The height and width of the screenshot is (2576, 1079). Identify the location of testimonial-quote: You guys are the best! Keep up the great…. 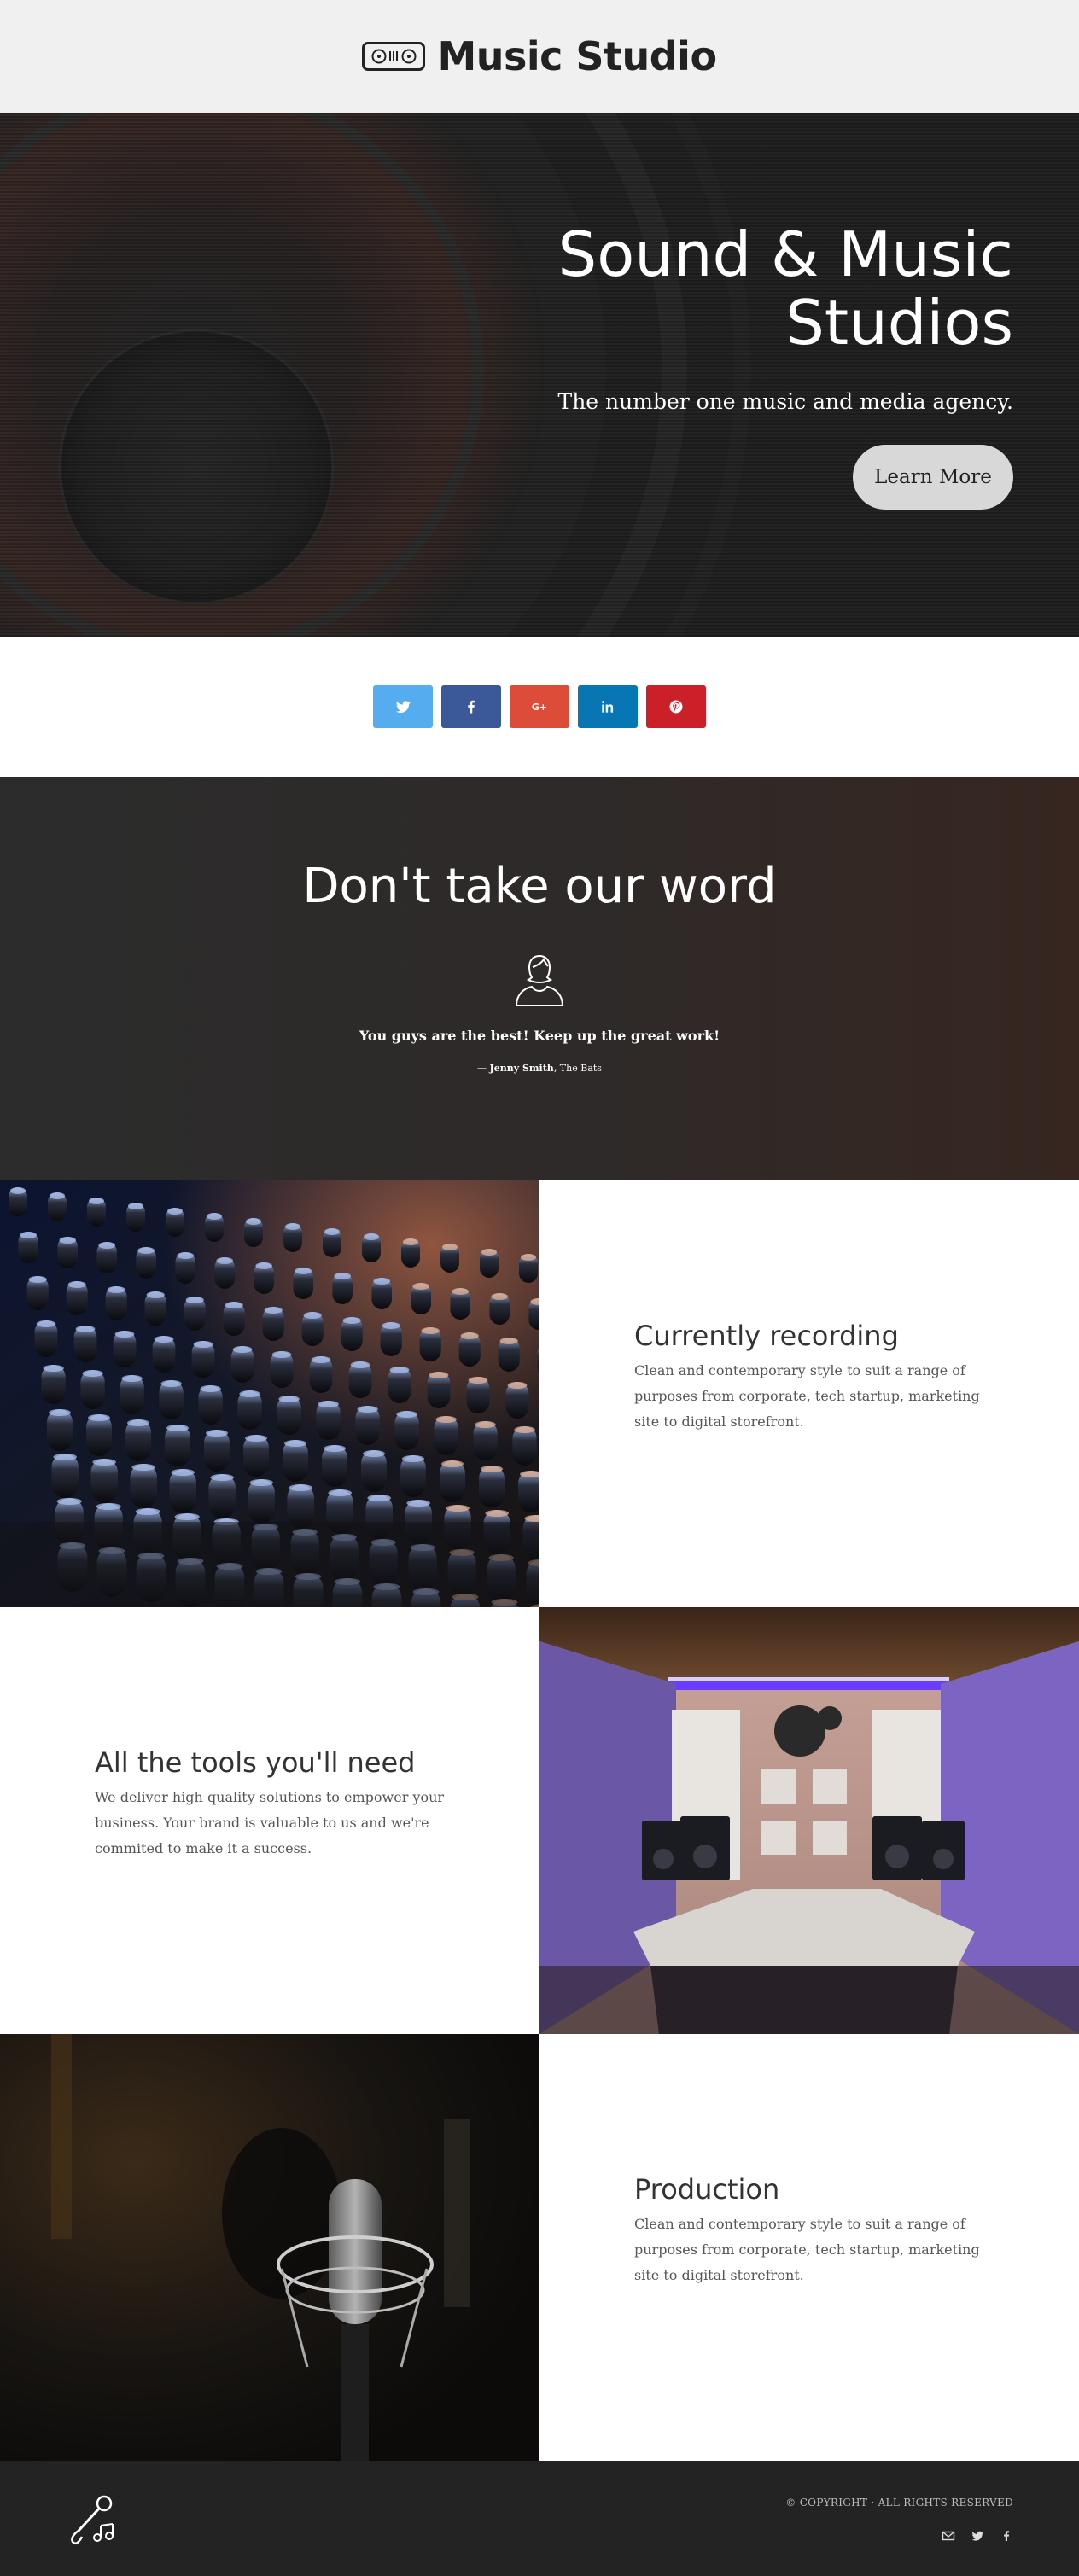
(539, 1036).